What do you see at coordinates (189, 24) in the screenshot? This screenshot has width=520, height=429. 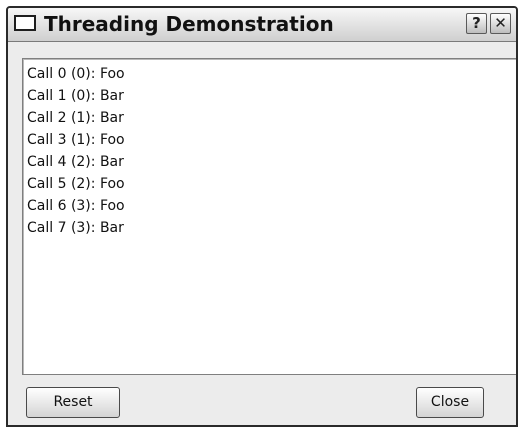 I see `window-title: Threading Demonstration` at bounding box center [189, 24].